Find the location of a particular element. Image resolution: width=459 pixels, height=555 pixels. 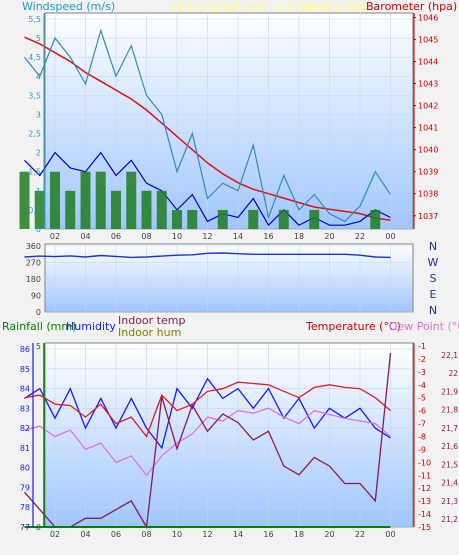

indoor-temp-tick-label: 21,6 is located at coordinates (449, 446).